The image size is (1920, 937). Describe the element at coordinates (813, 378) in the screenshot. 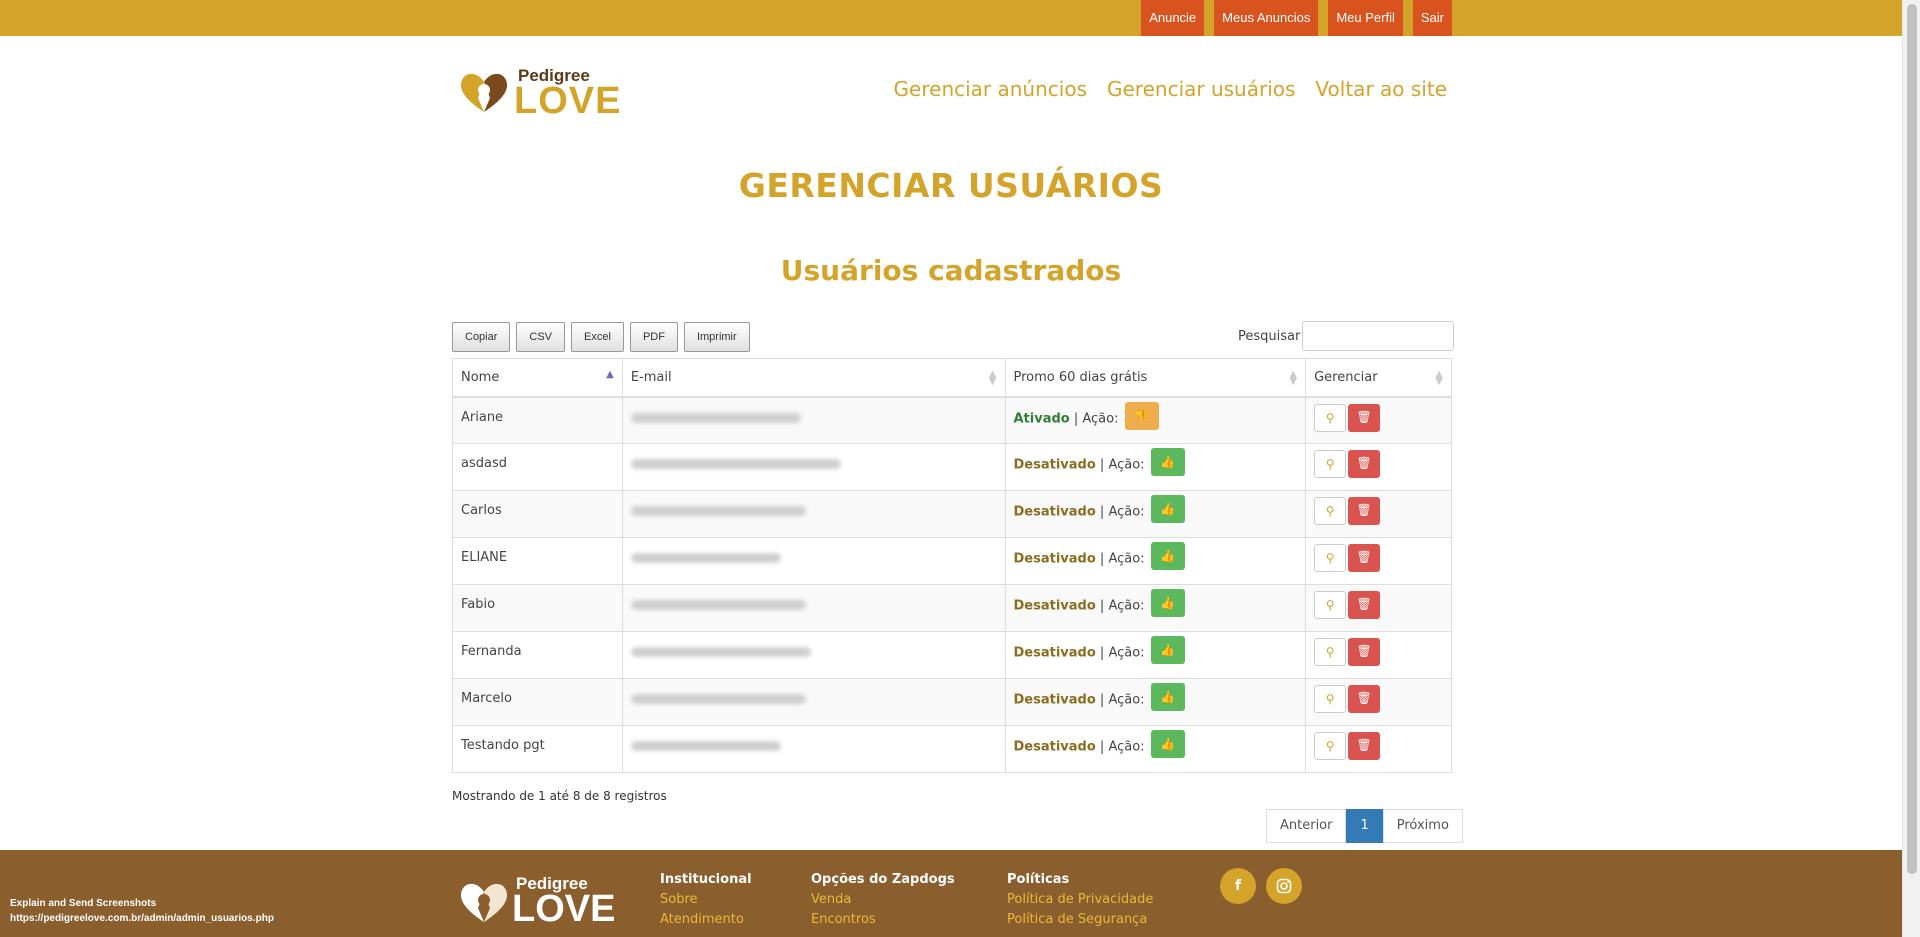

I see `column-header-email: E-mail ▲ ▼` at that location.